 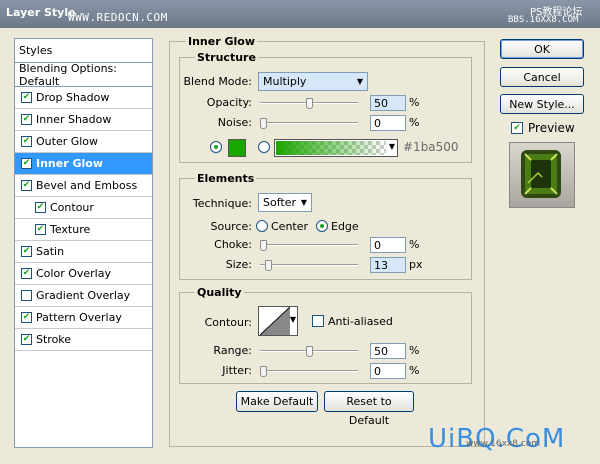 I want to click on range-slider-thumb, so click(x=309, y=351).